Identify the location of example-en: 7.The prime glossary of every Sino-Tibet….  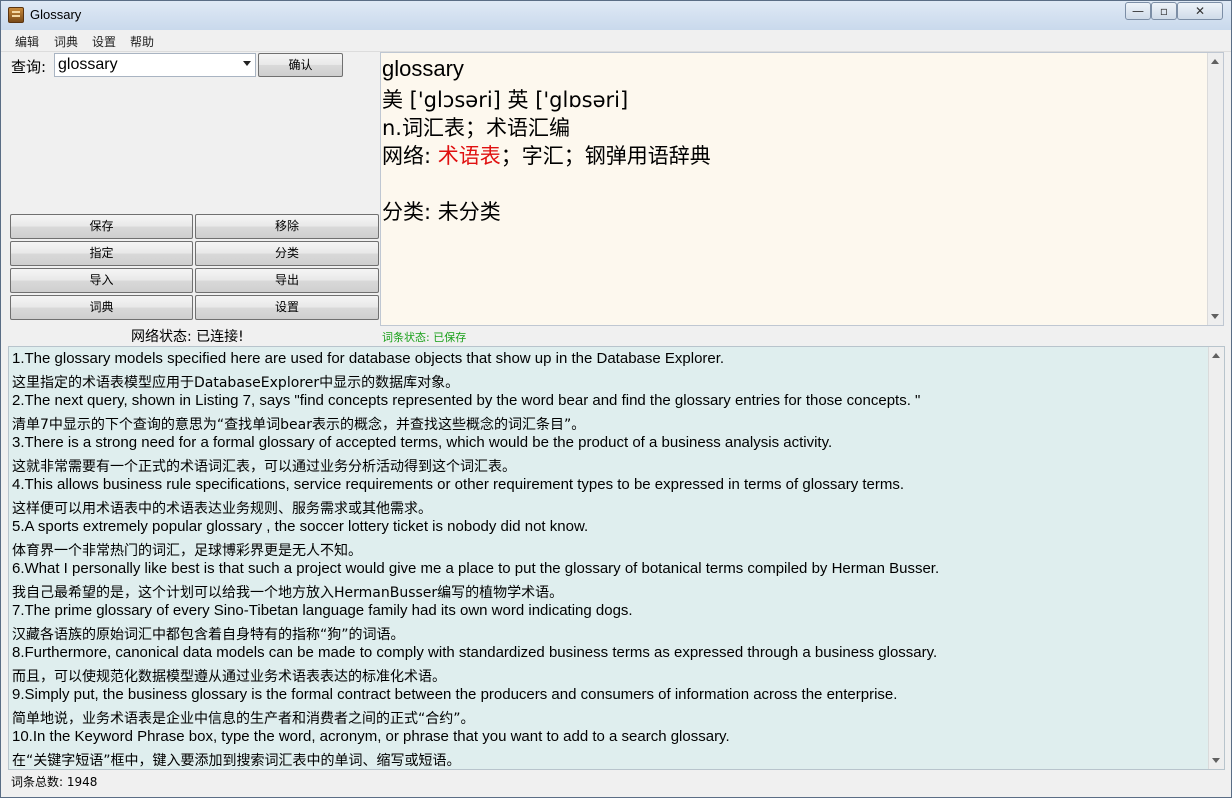
(322, 610).